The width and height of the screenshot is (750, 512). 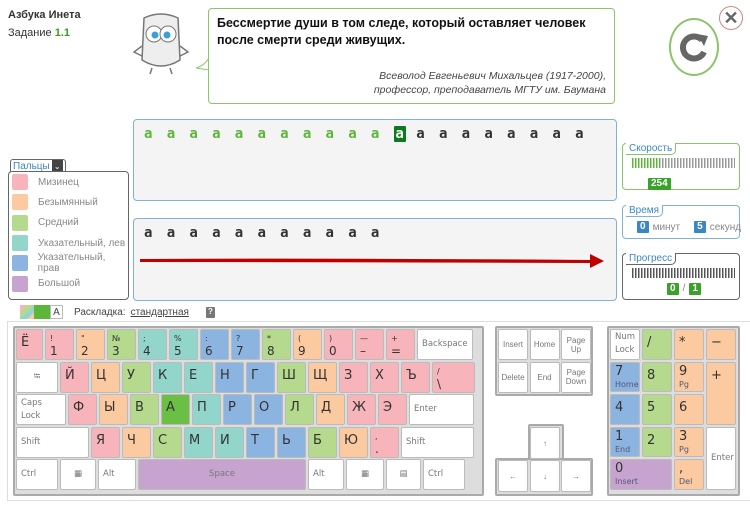 I want to click on letter-mode-button: А, so click(x=56, y=312).